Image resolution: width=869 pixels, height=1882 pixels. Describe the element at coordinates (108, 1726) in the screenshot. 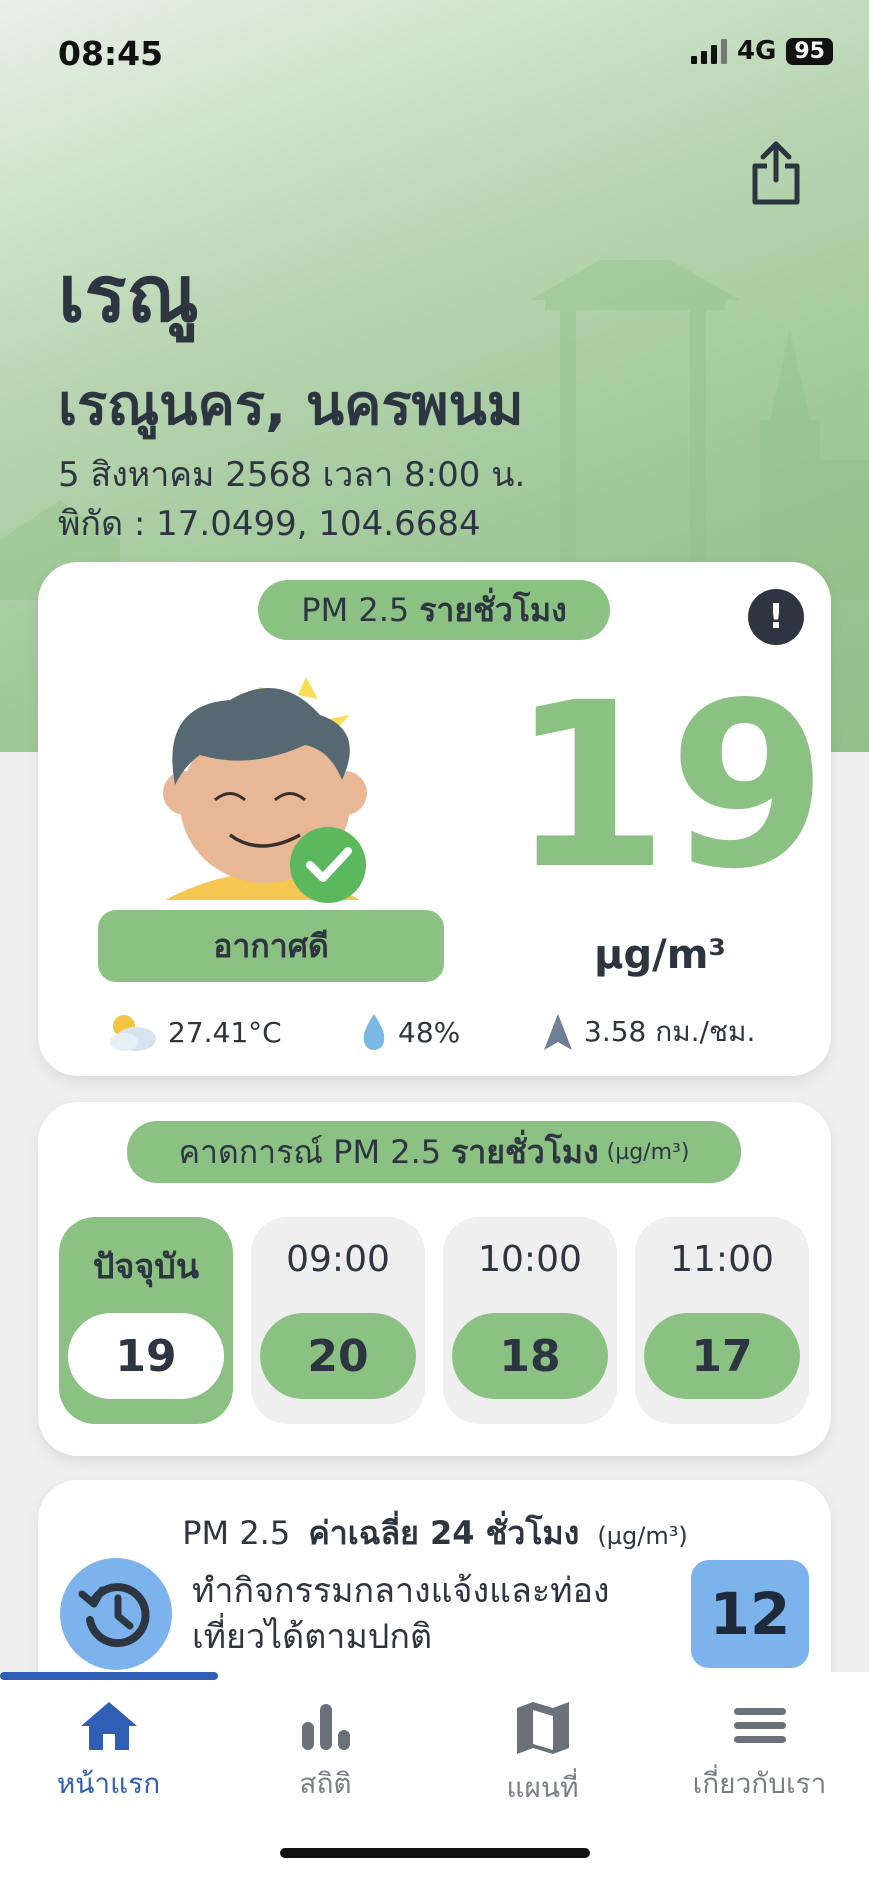

I see `home-icon` at that location.